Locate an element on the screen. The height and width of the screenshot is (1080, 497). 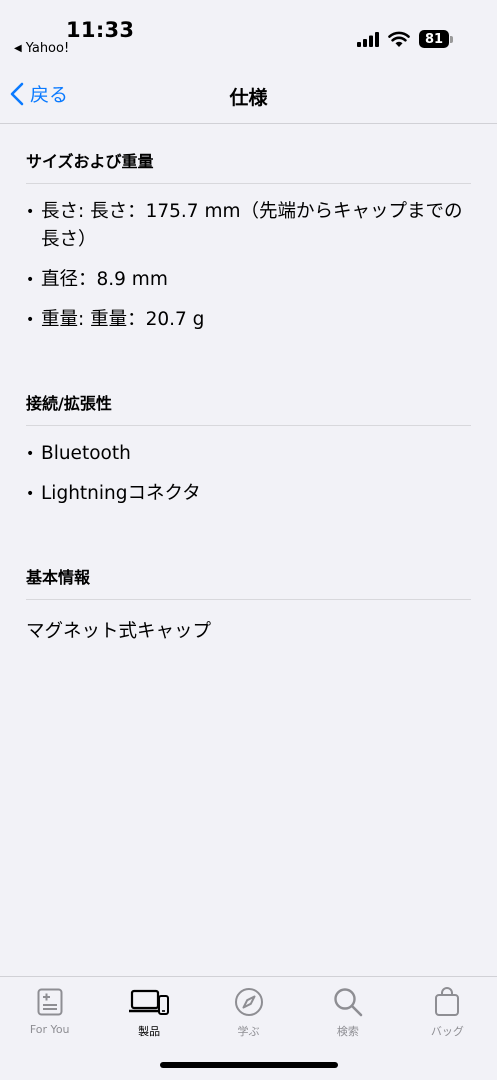
basic-info-text: マグネット式キャップ is located at coordinates (119, 631).